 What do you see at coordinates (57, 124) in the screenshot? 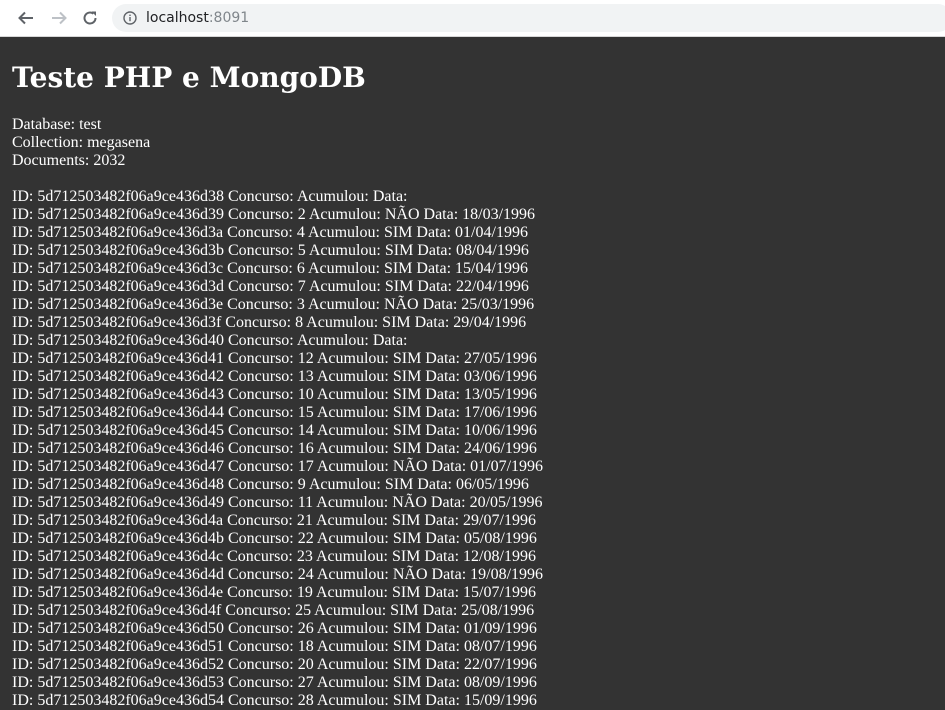
I see `database-label: Database: test` at bounding box center [57, 124].